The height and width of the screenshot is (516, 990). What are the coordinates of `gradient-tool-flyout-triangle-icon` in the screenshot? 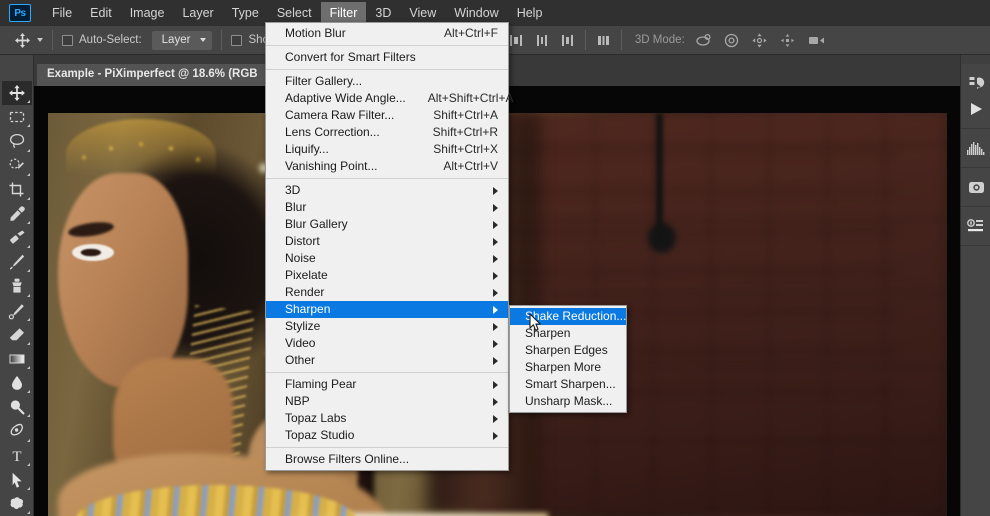 It's located at (28, 366).